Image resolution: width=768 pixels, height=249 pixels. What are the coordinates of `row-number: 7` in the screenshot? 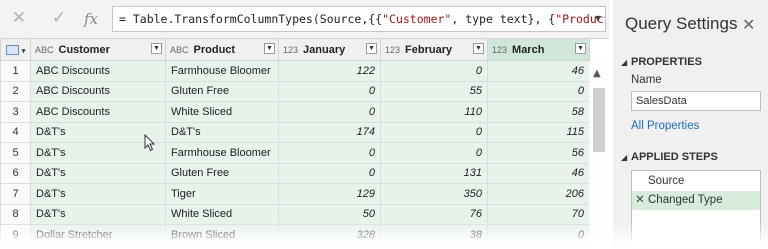 It's located at (15, 194).